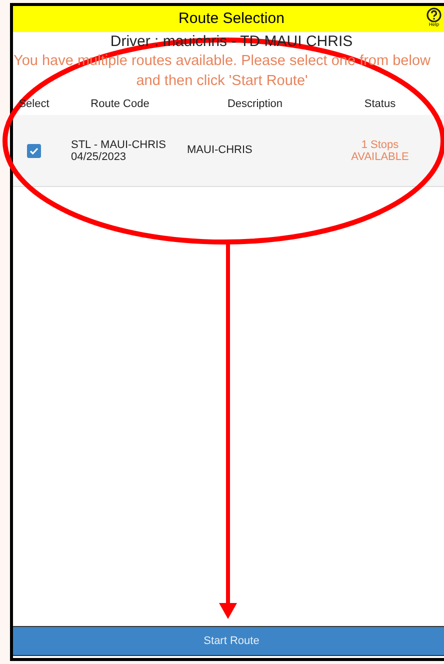 Image resolution: width=444 pixels, height=664 pixels. What do you see at coordinates (231, 18) in the screenshot?
I see `page-title: Route Selection` at bounding box center [231, 18].